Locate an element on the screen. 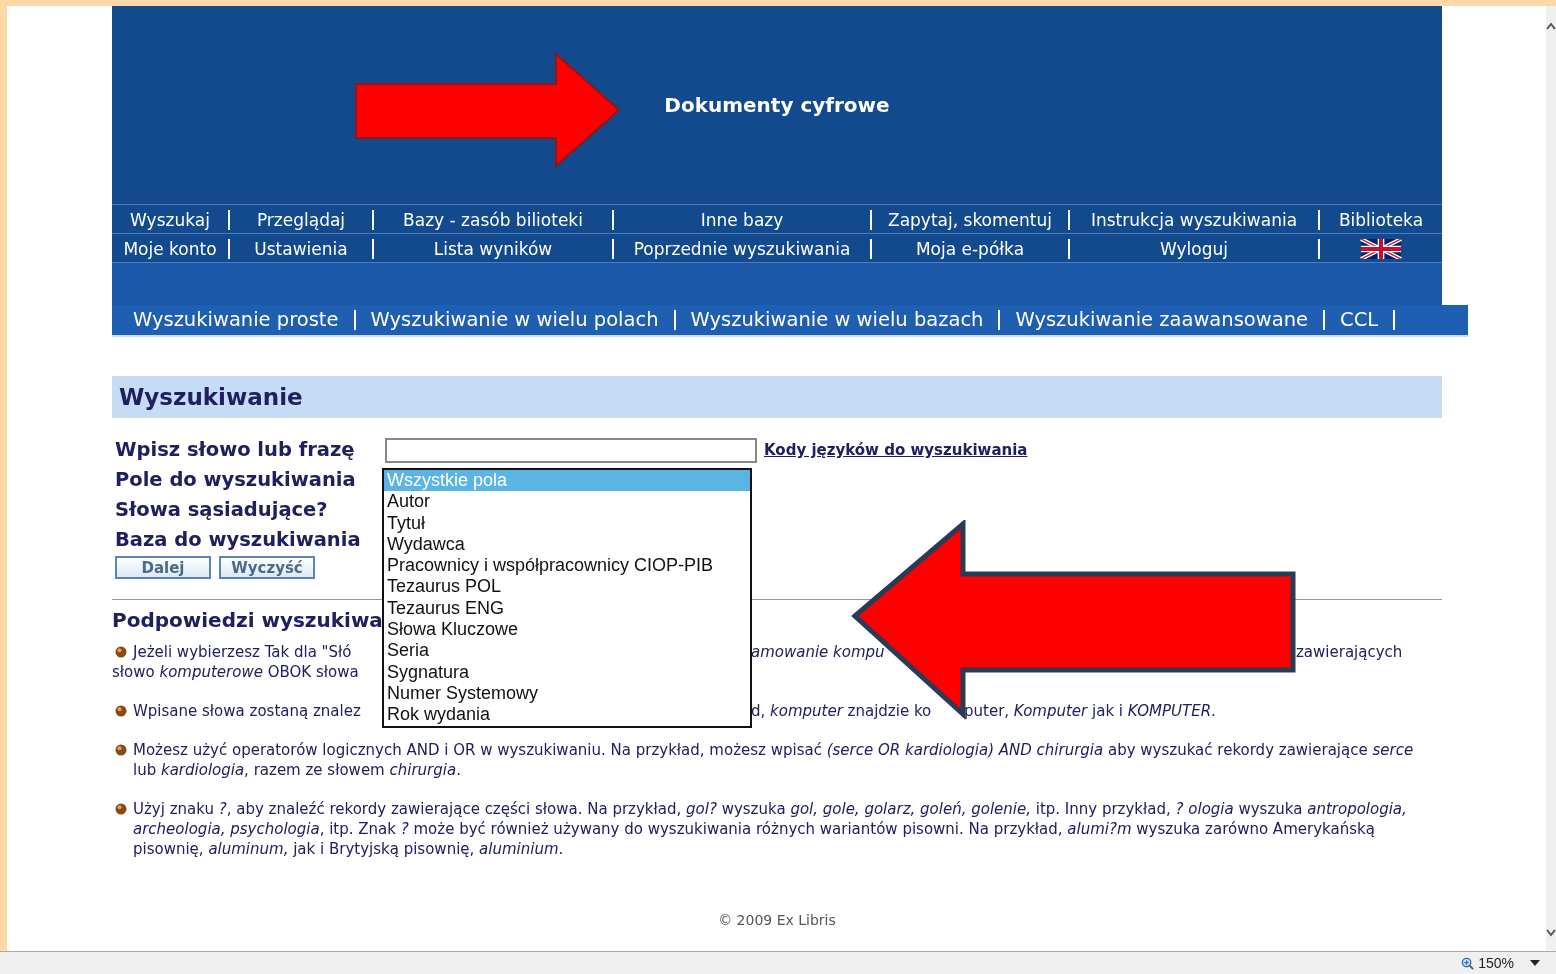 The height and width of the screenshot is (974, 1556). copyright-text: © 2009 Ex Libris is located at coordinates (777, 920).